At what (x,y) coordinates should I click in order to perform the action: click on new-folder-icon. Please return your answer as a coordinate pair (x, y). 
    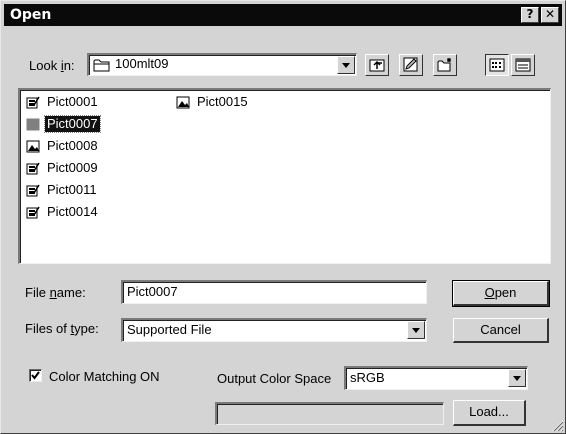
    Looking at the image, I should click on (444, 65).